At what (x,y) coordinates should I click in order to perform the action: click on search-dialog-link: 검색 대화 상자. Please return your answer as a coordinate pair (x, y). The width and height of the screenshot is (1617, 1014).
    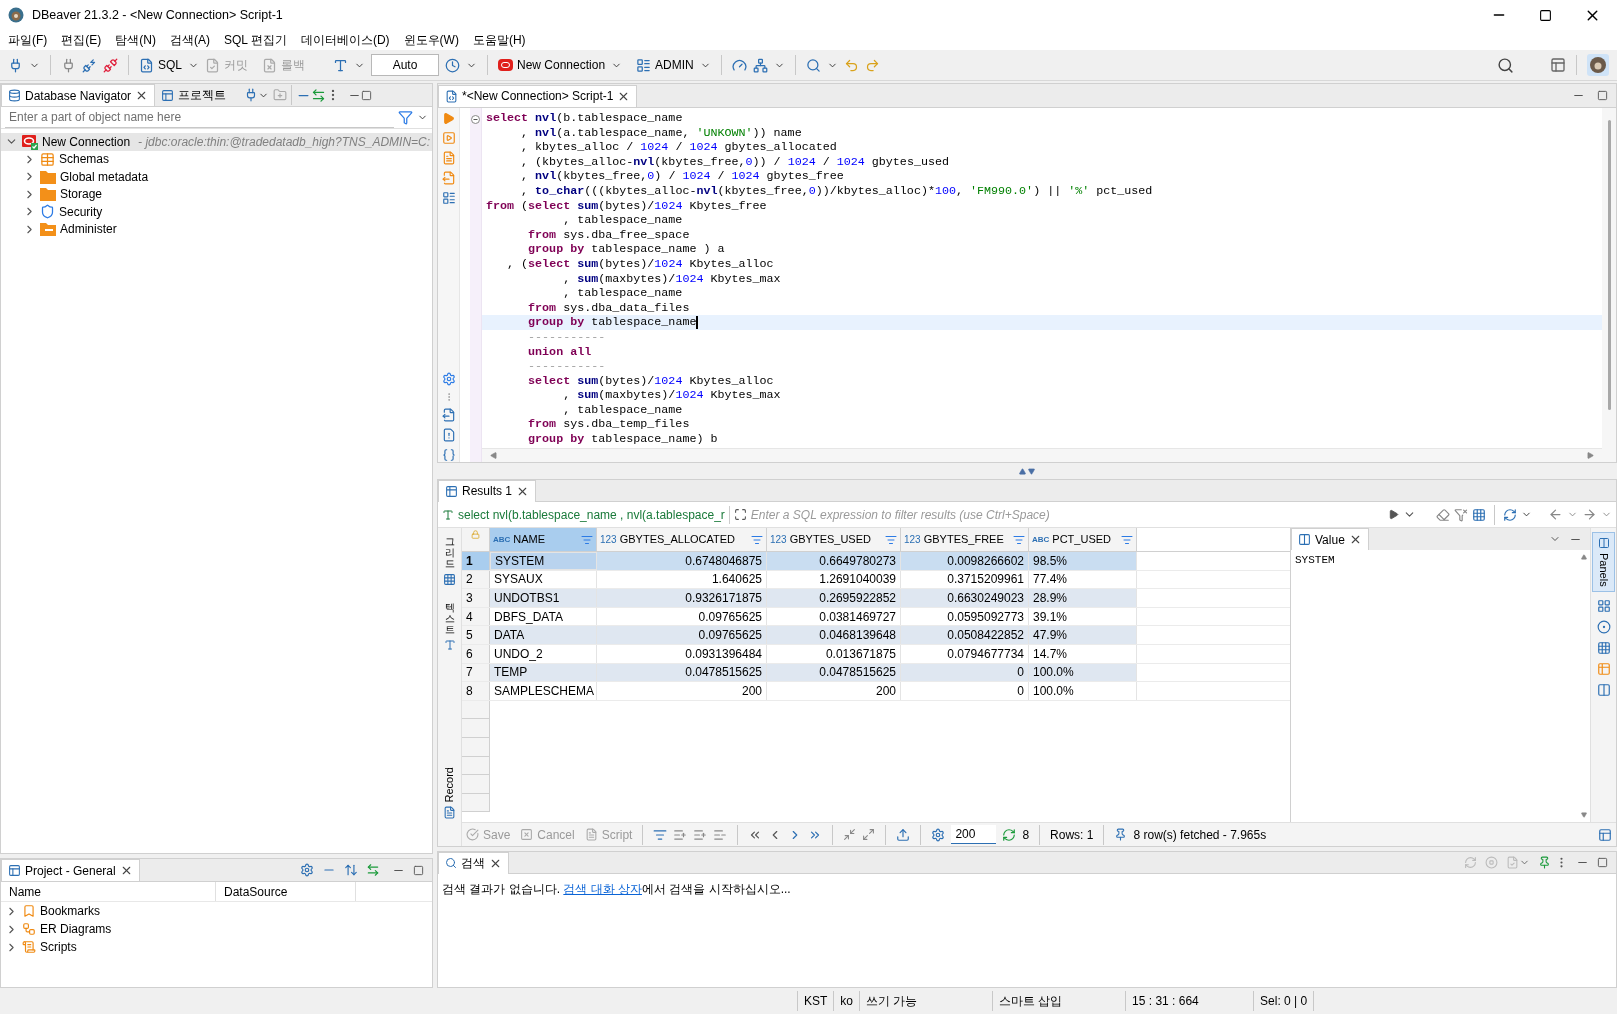
    Looking at the image, I should click on (602, 889).